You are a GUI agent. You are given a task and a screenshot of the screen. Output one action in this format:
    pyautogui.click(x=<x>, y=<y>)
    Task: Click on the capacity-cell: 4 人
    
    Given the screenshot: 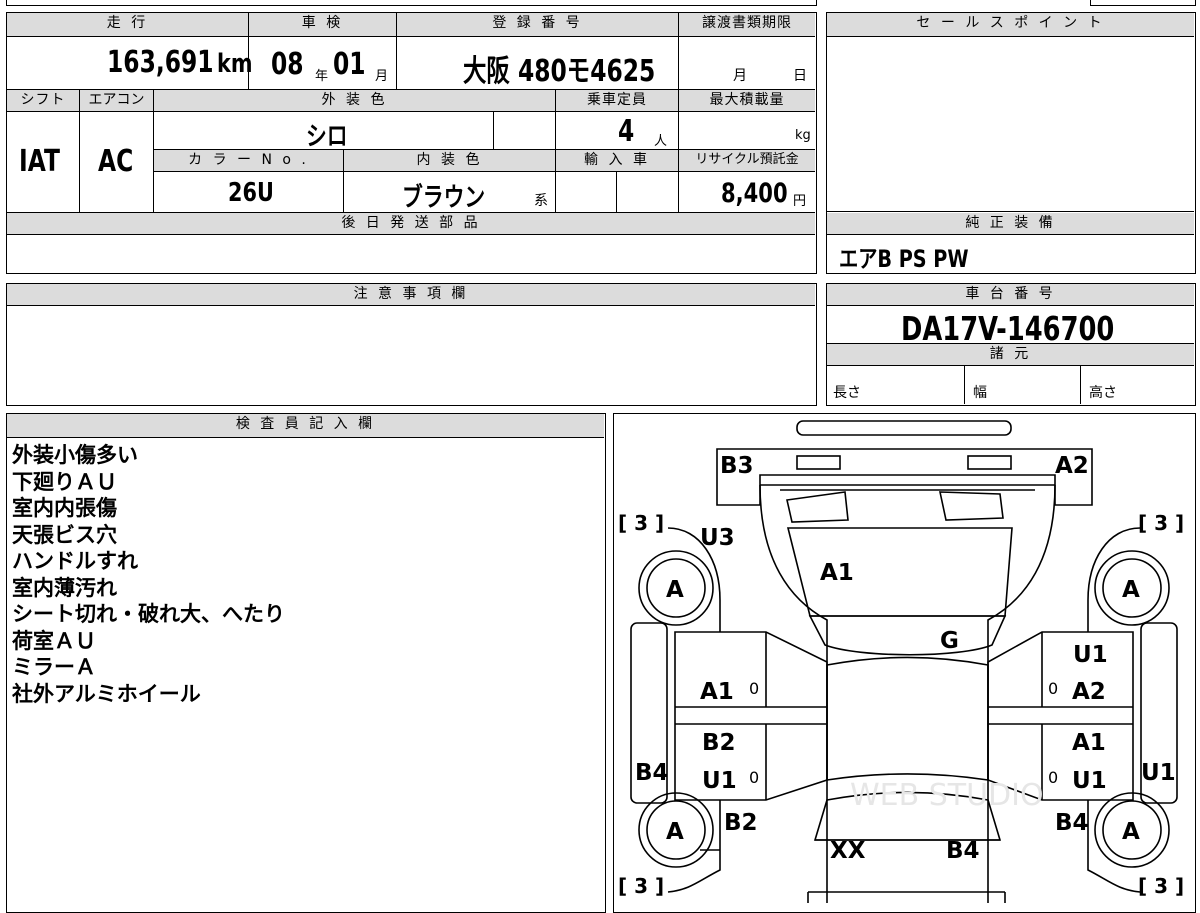 What is the action you would take?
    pyautogui.click(x=617, y=131)
    